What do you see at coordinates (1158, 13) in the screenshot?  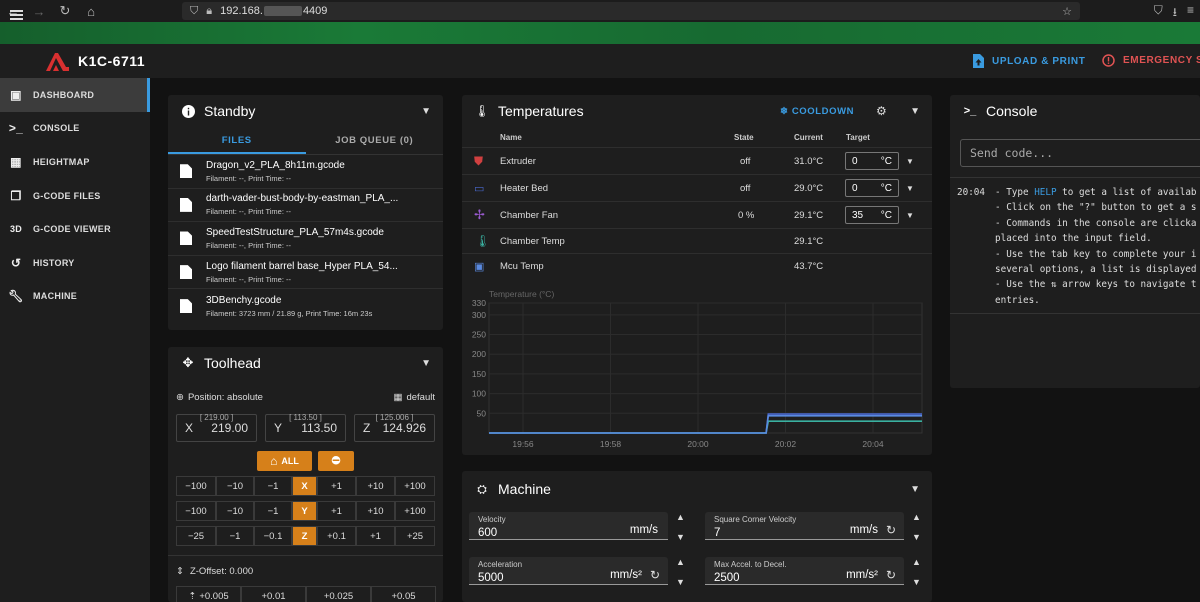 I see `pocket-icon: ⛉` at bounding box center [1158, 13].